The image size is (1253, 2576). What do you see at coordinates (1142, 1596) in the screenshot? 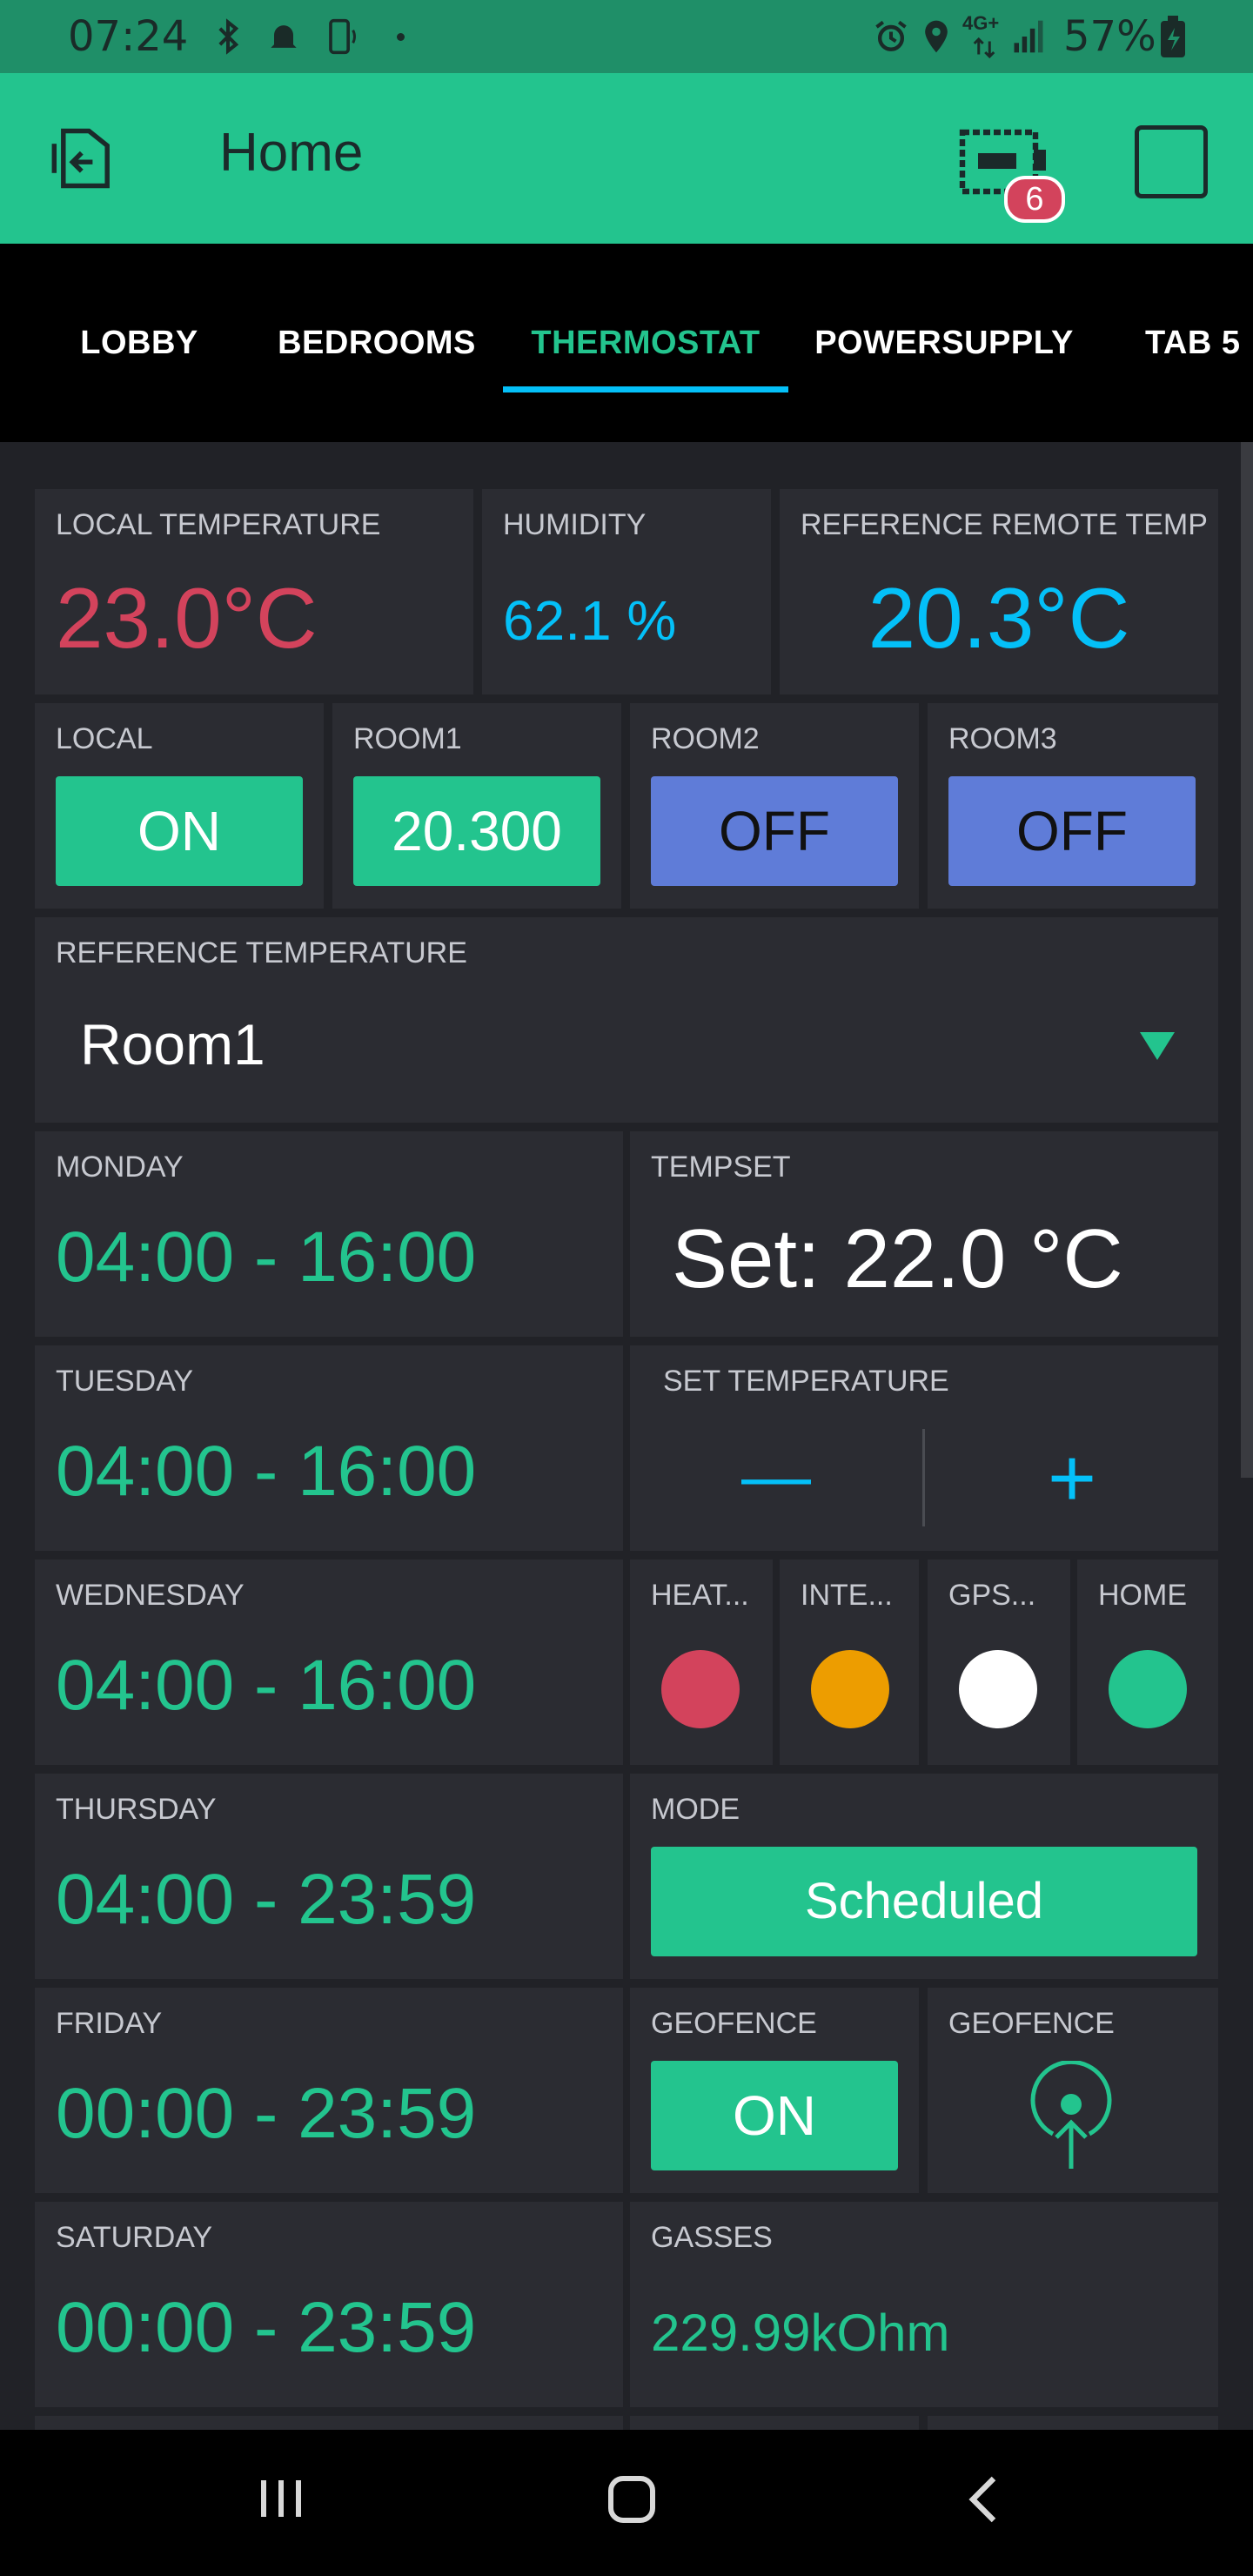
I see `widget-label: HOME` at bounding box center [1142, 1596].